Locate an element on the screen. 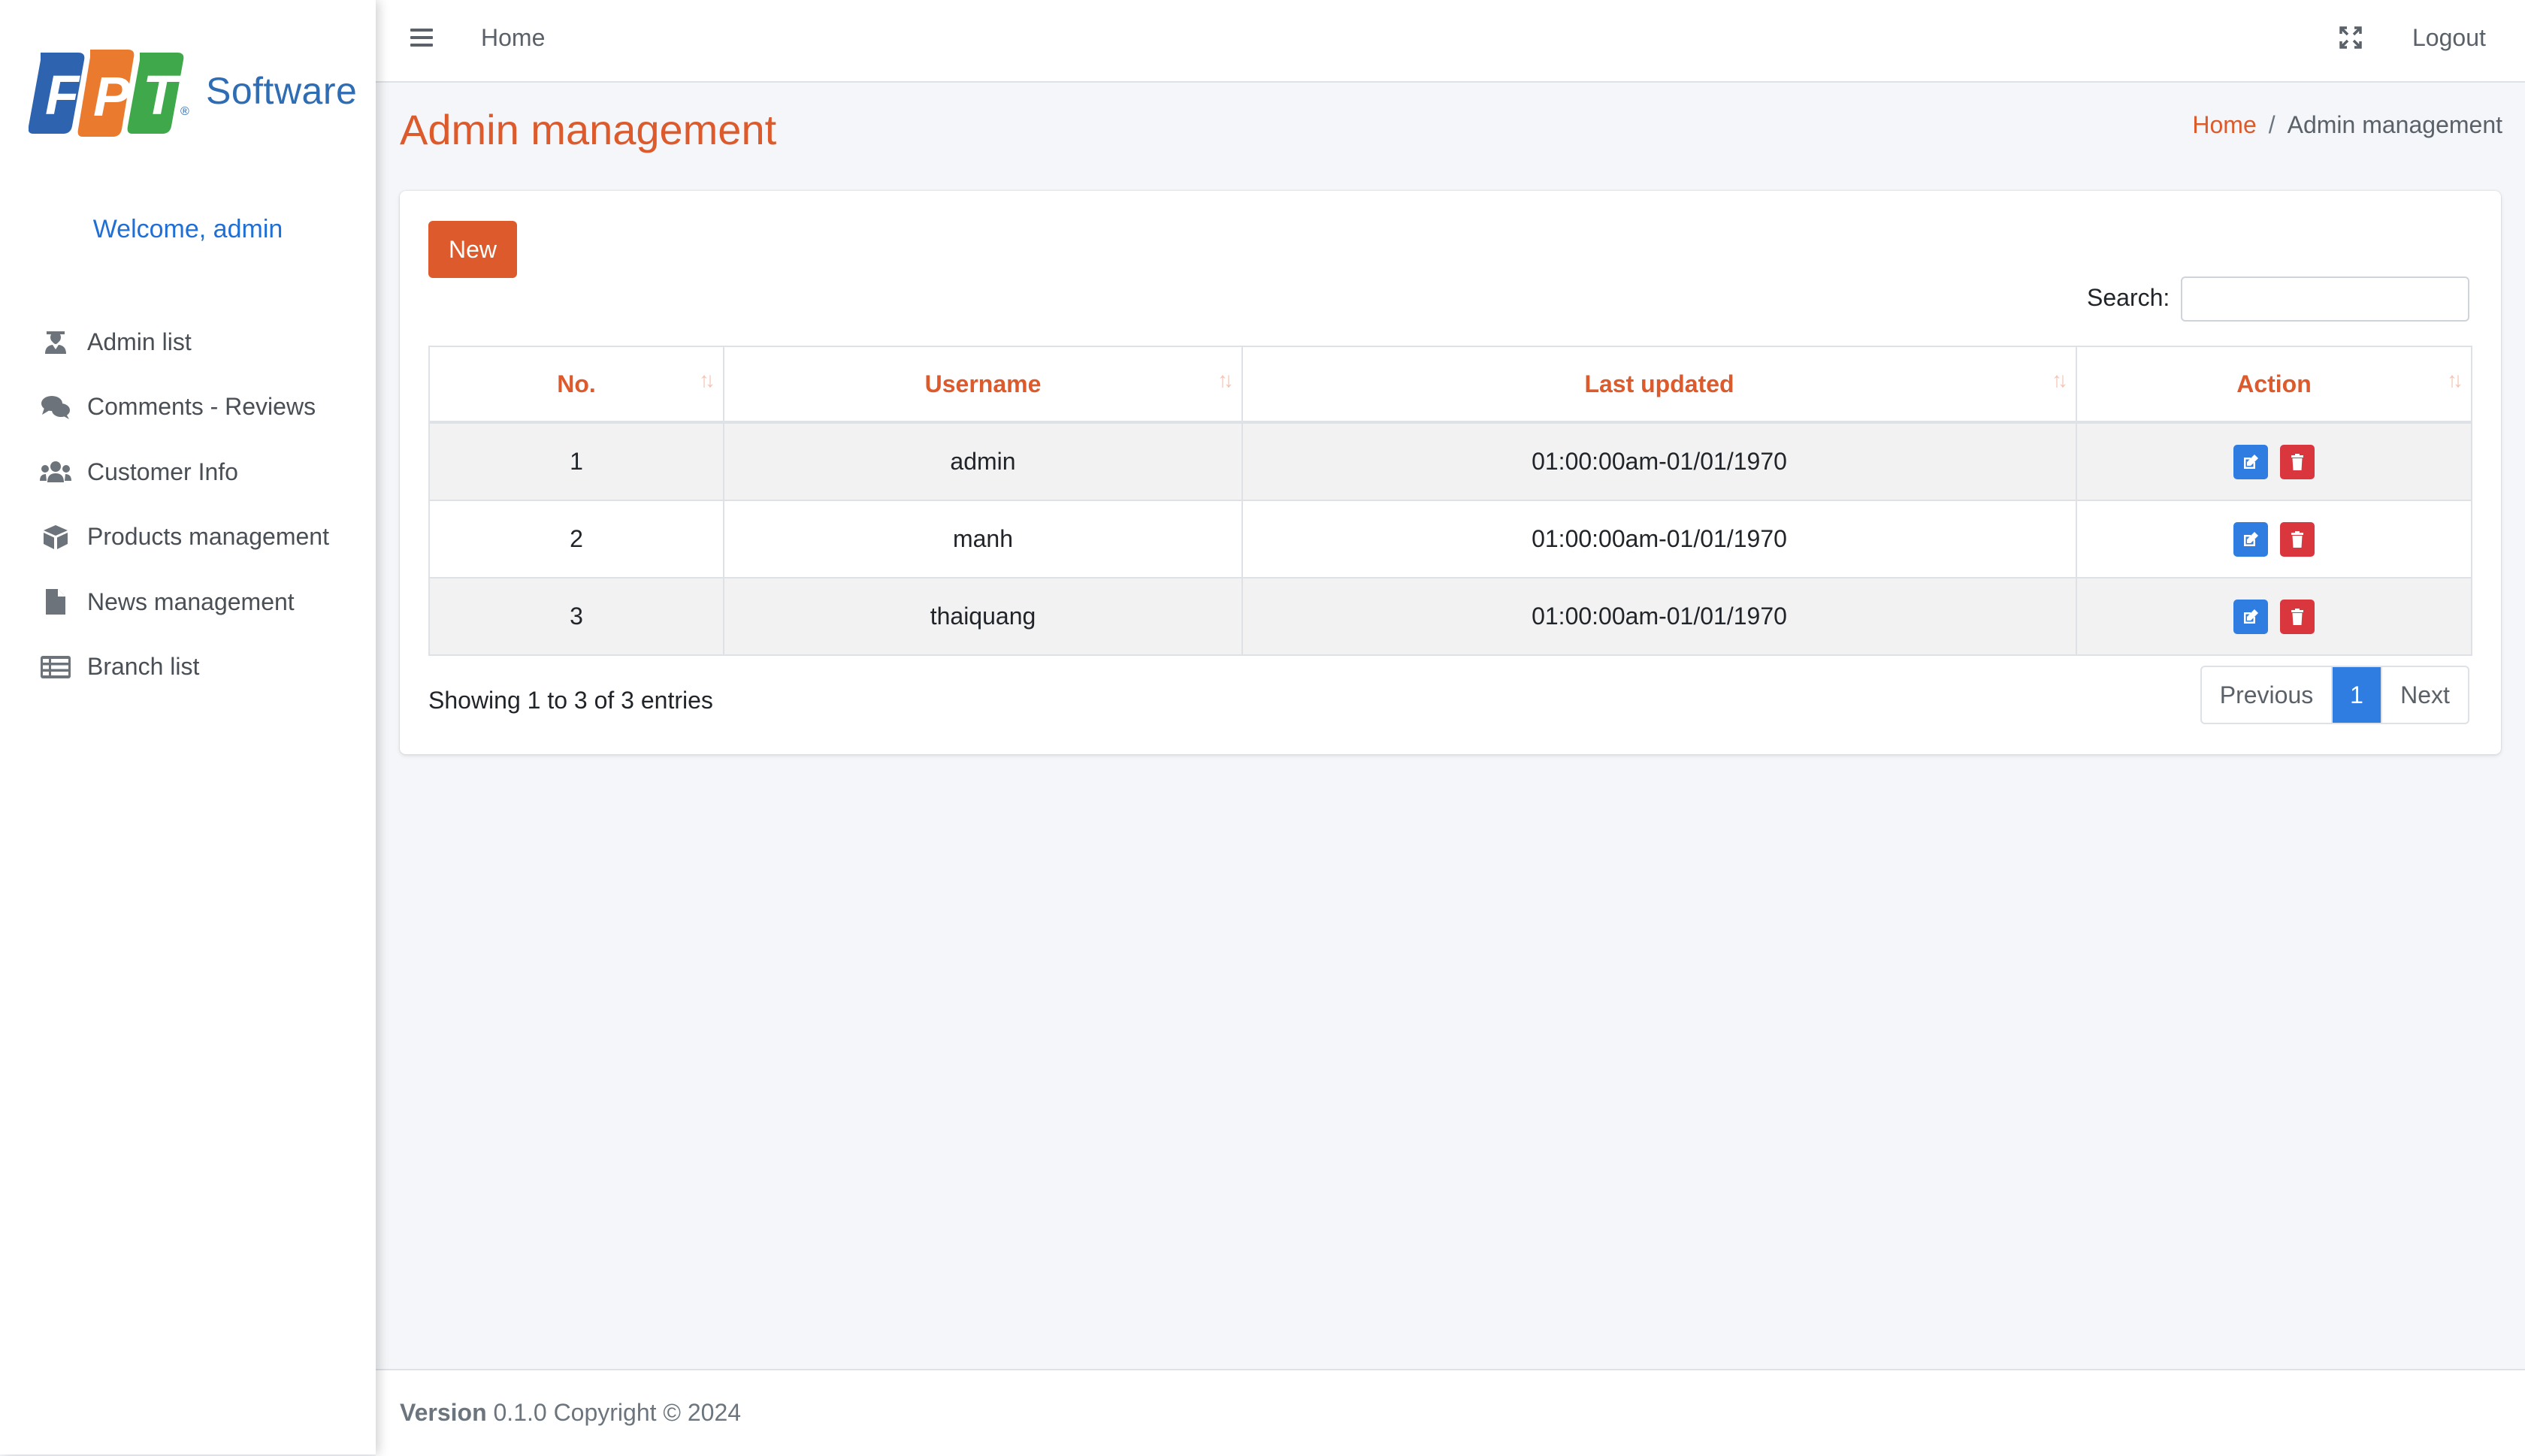 The height and width of the screenshot is (1456, 2525). table-row: 2 manh 01:00:00am-01/01/1970 is located at coordinates (1450, 539).